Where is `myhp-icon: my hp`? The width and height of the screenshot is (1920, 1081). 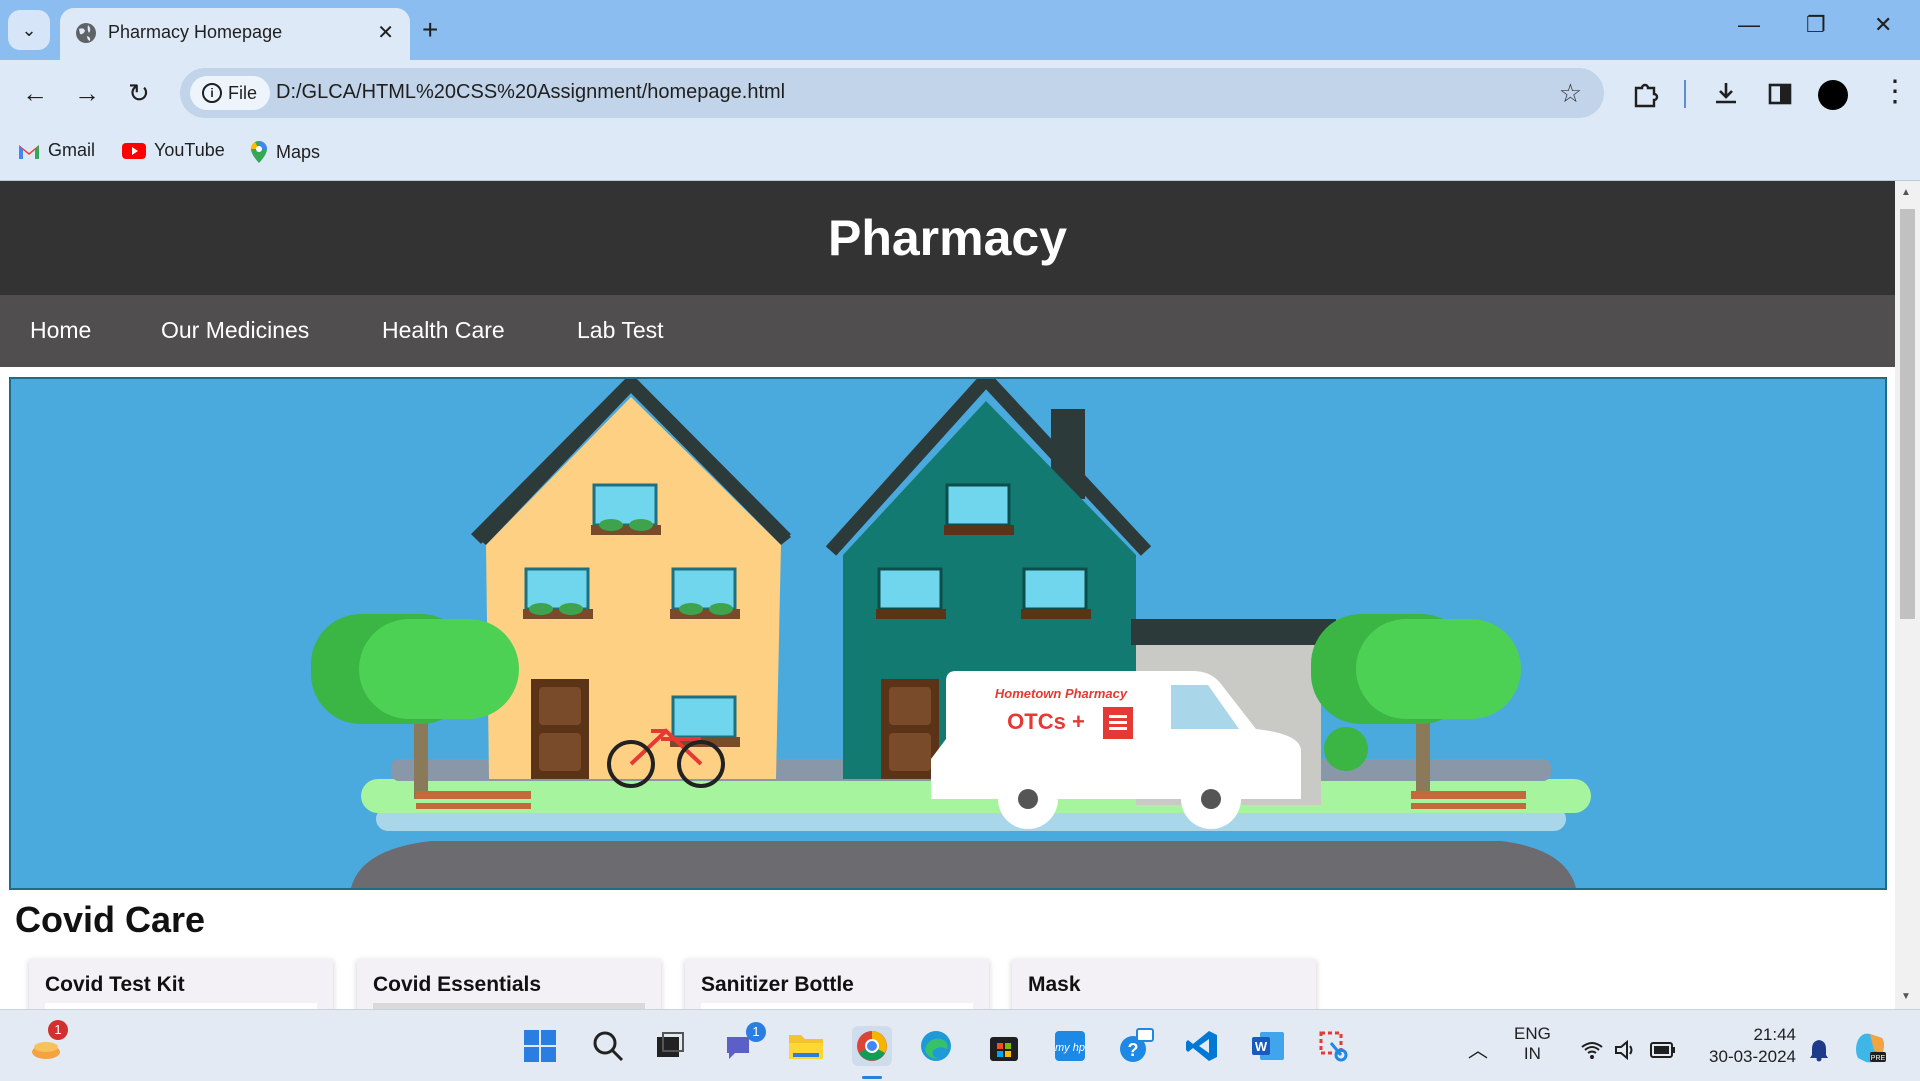 myhp-icon: my hp is located at coordinates (1070, 1046).